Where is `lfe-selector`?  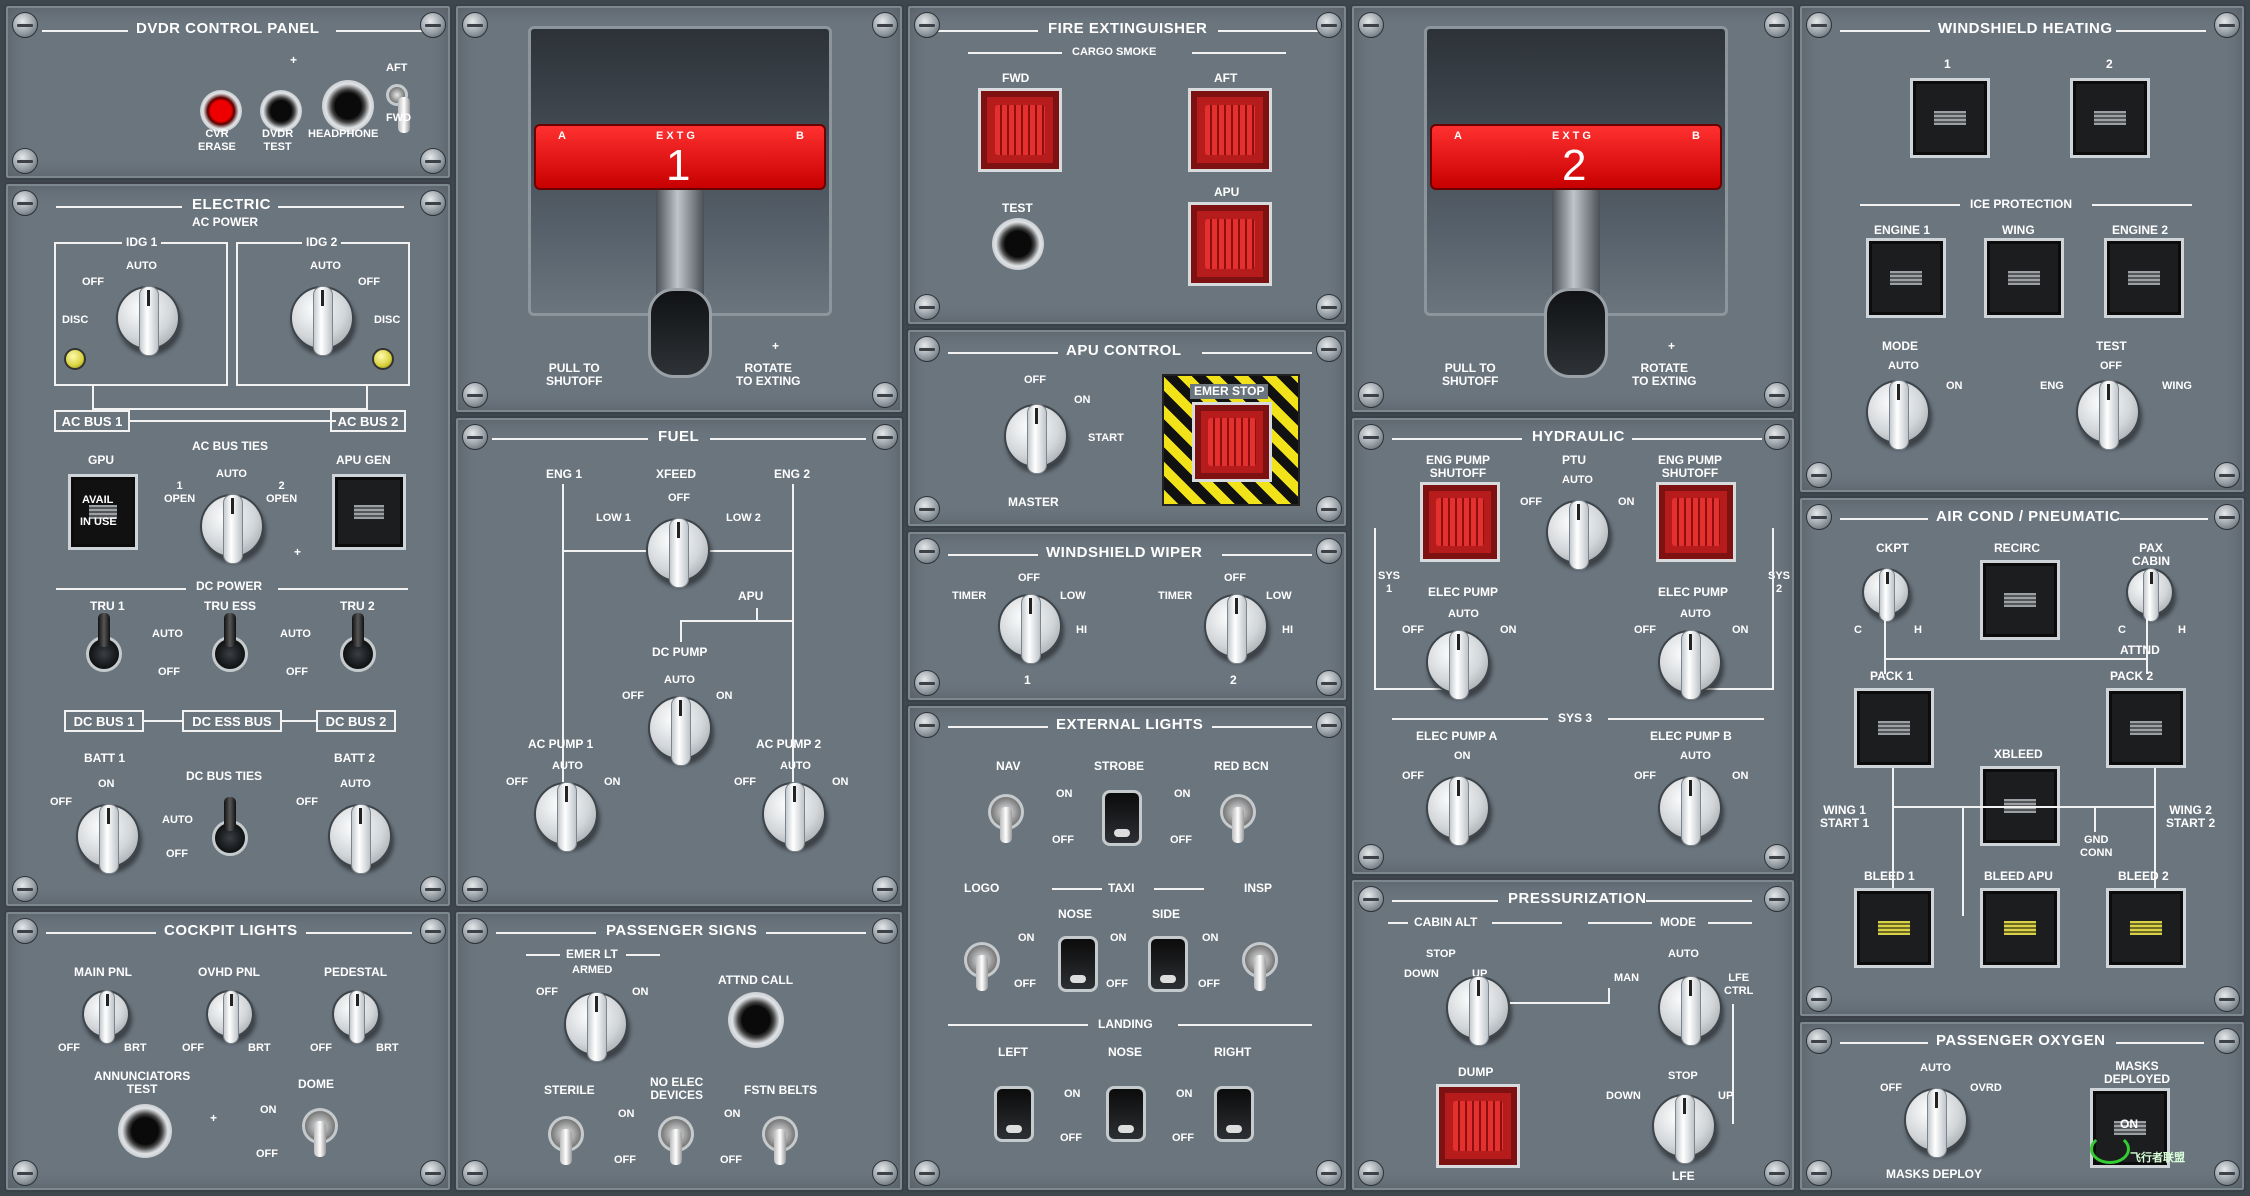
lfe-selector is located at coordinates (1684, 1129).